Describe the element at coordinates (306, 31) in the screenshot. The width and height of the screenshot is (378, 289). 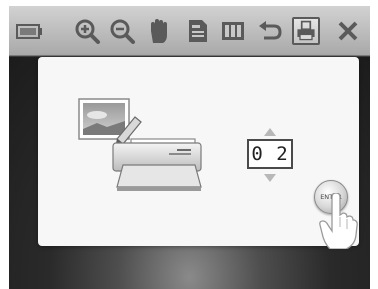
I see `print-icon` at that location.